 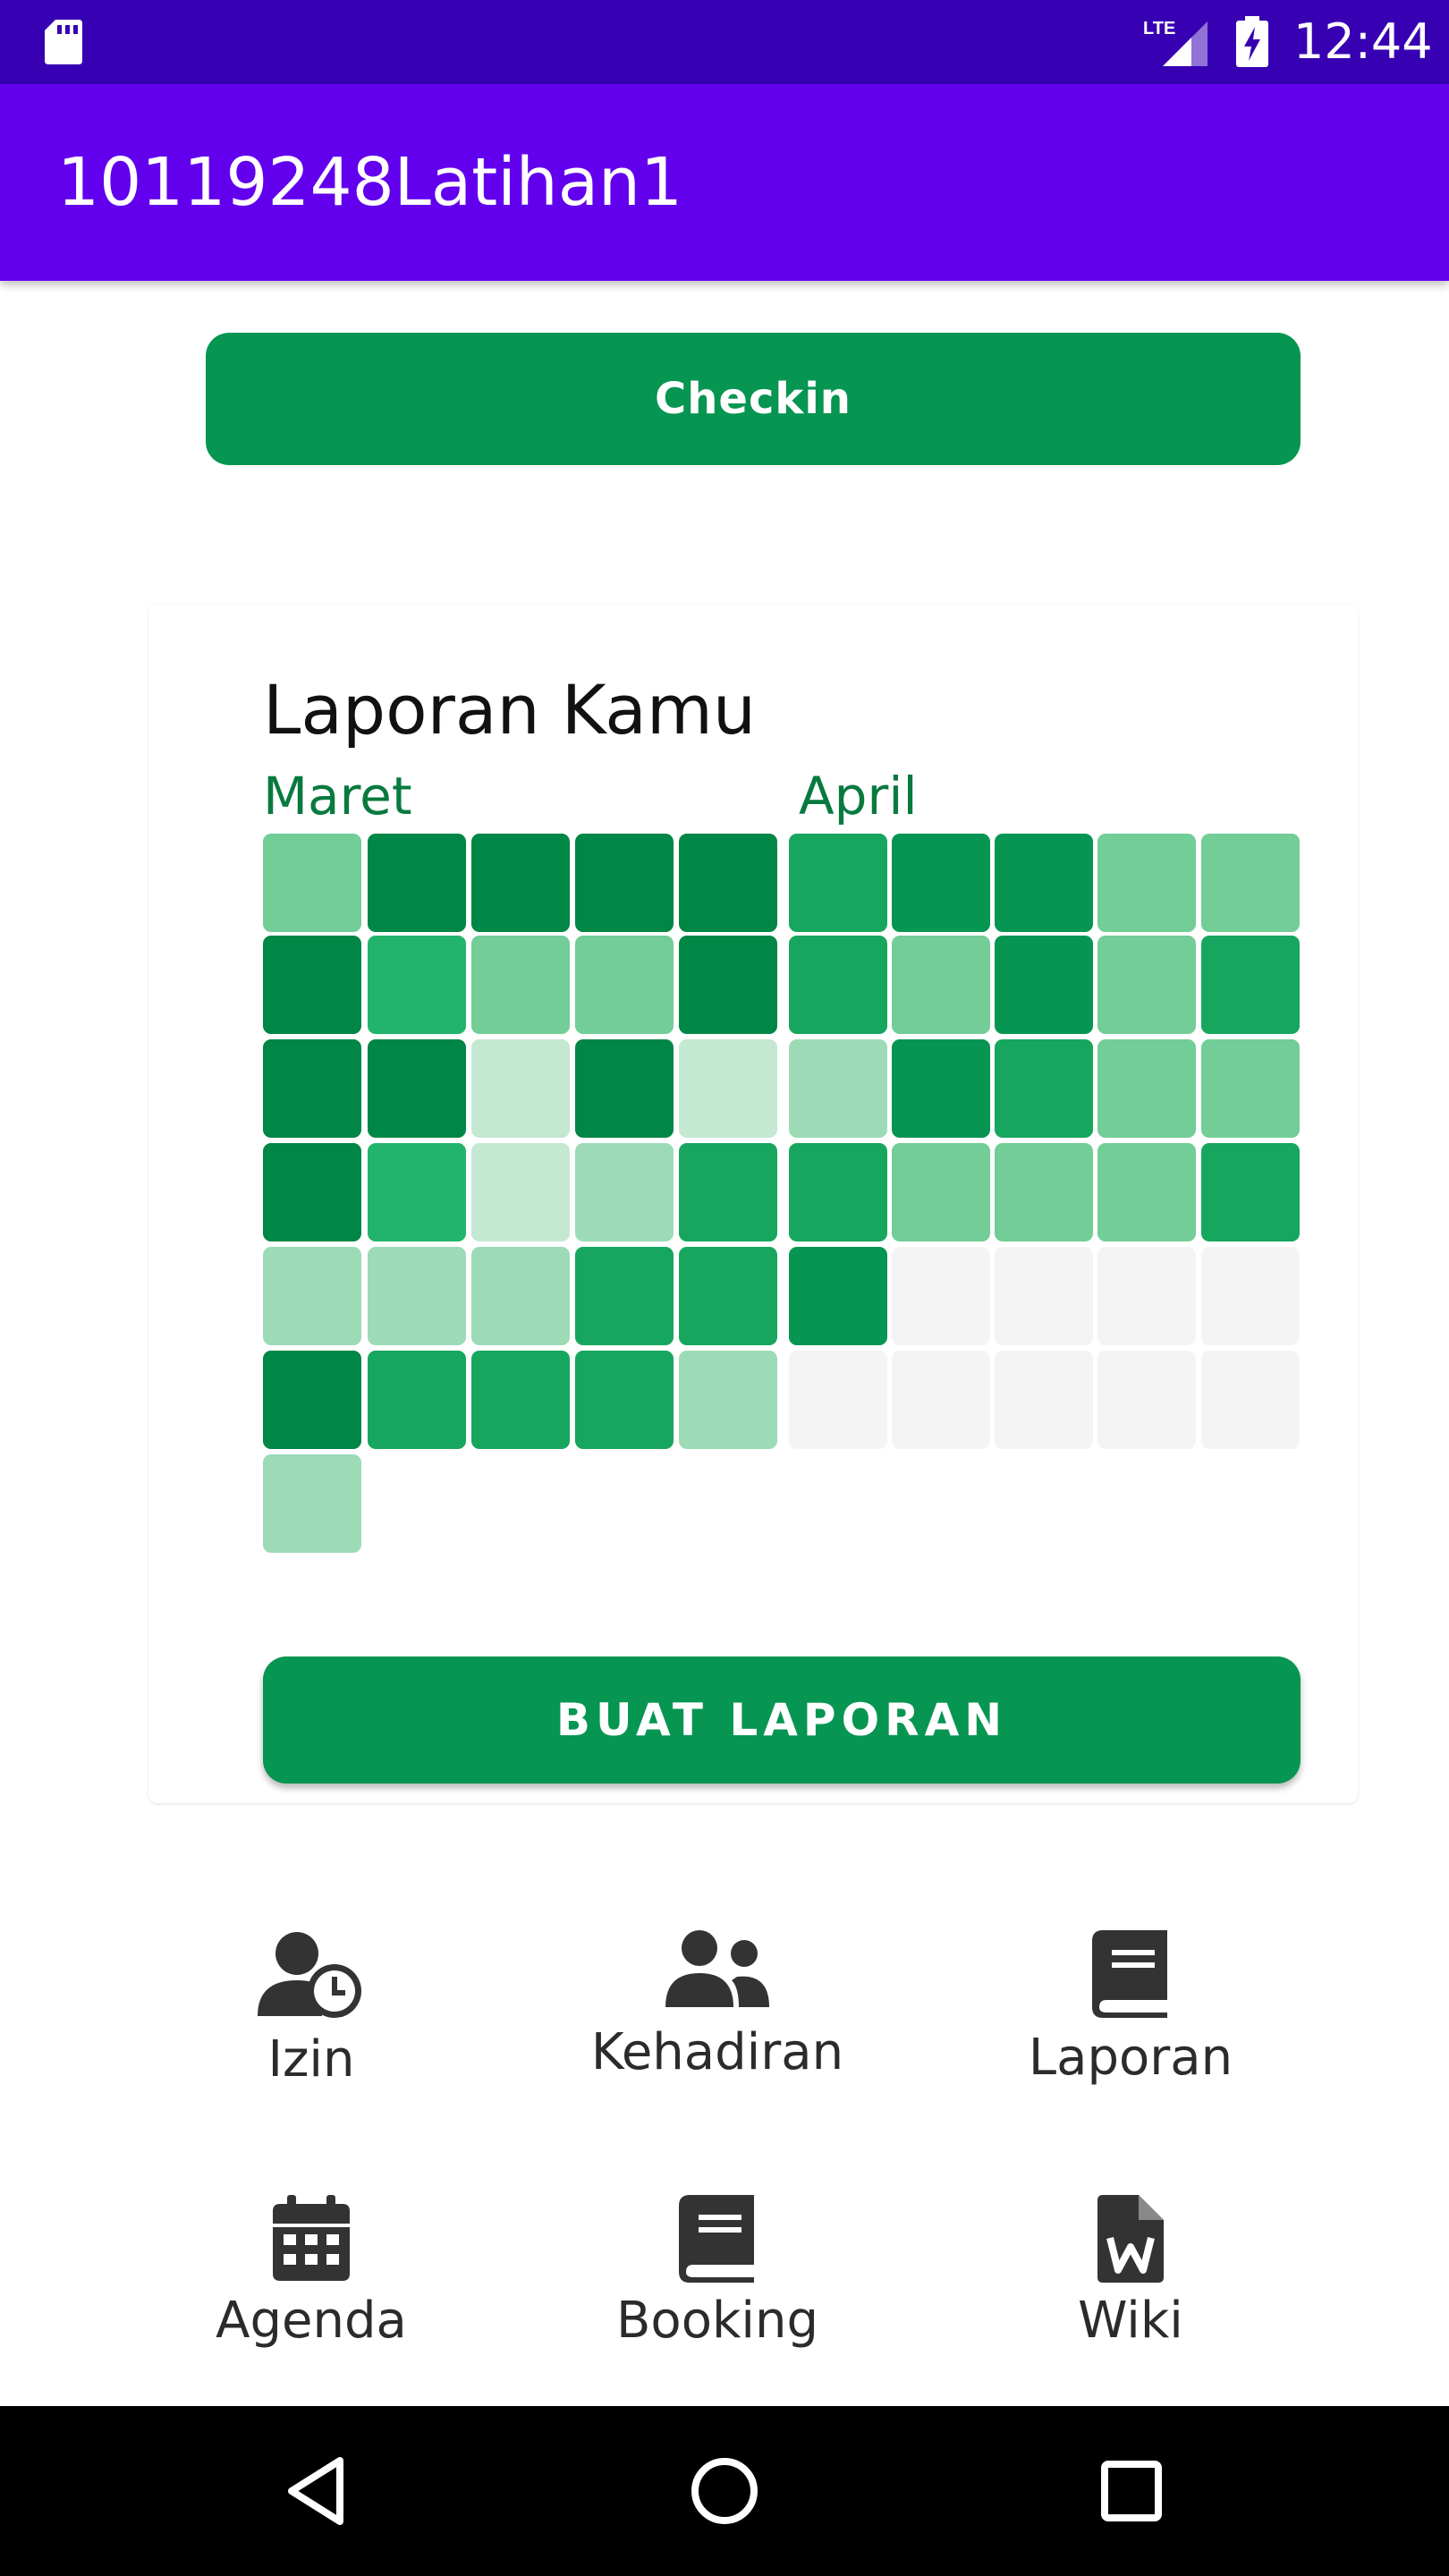 I want to click on battery-charging-icon, so click(x=1252, y=41).